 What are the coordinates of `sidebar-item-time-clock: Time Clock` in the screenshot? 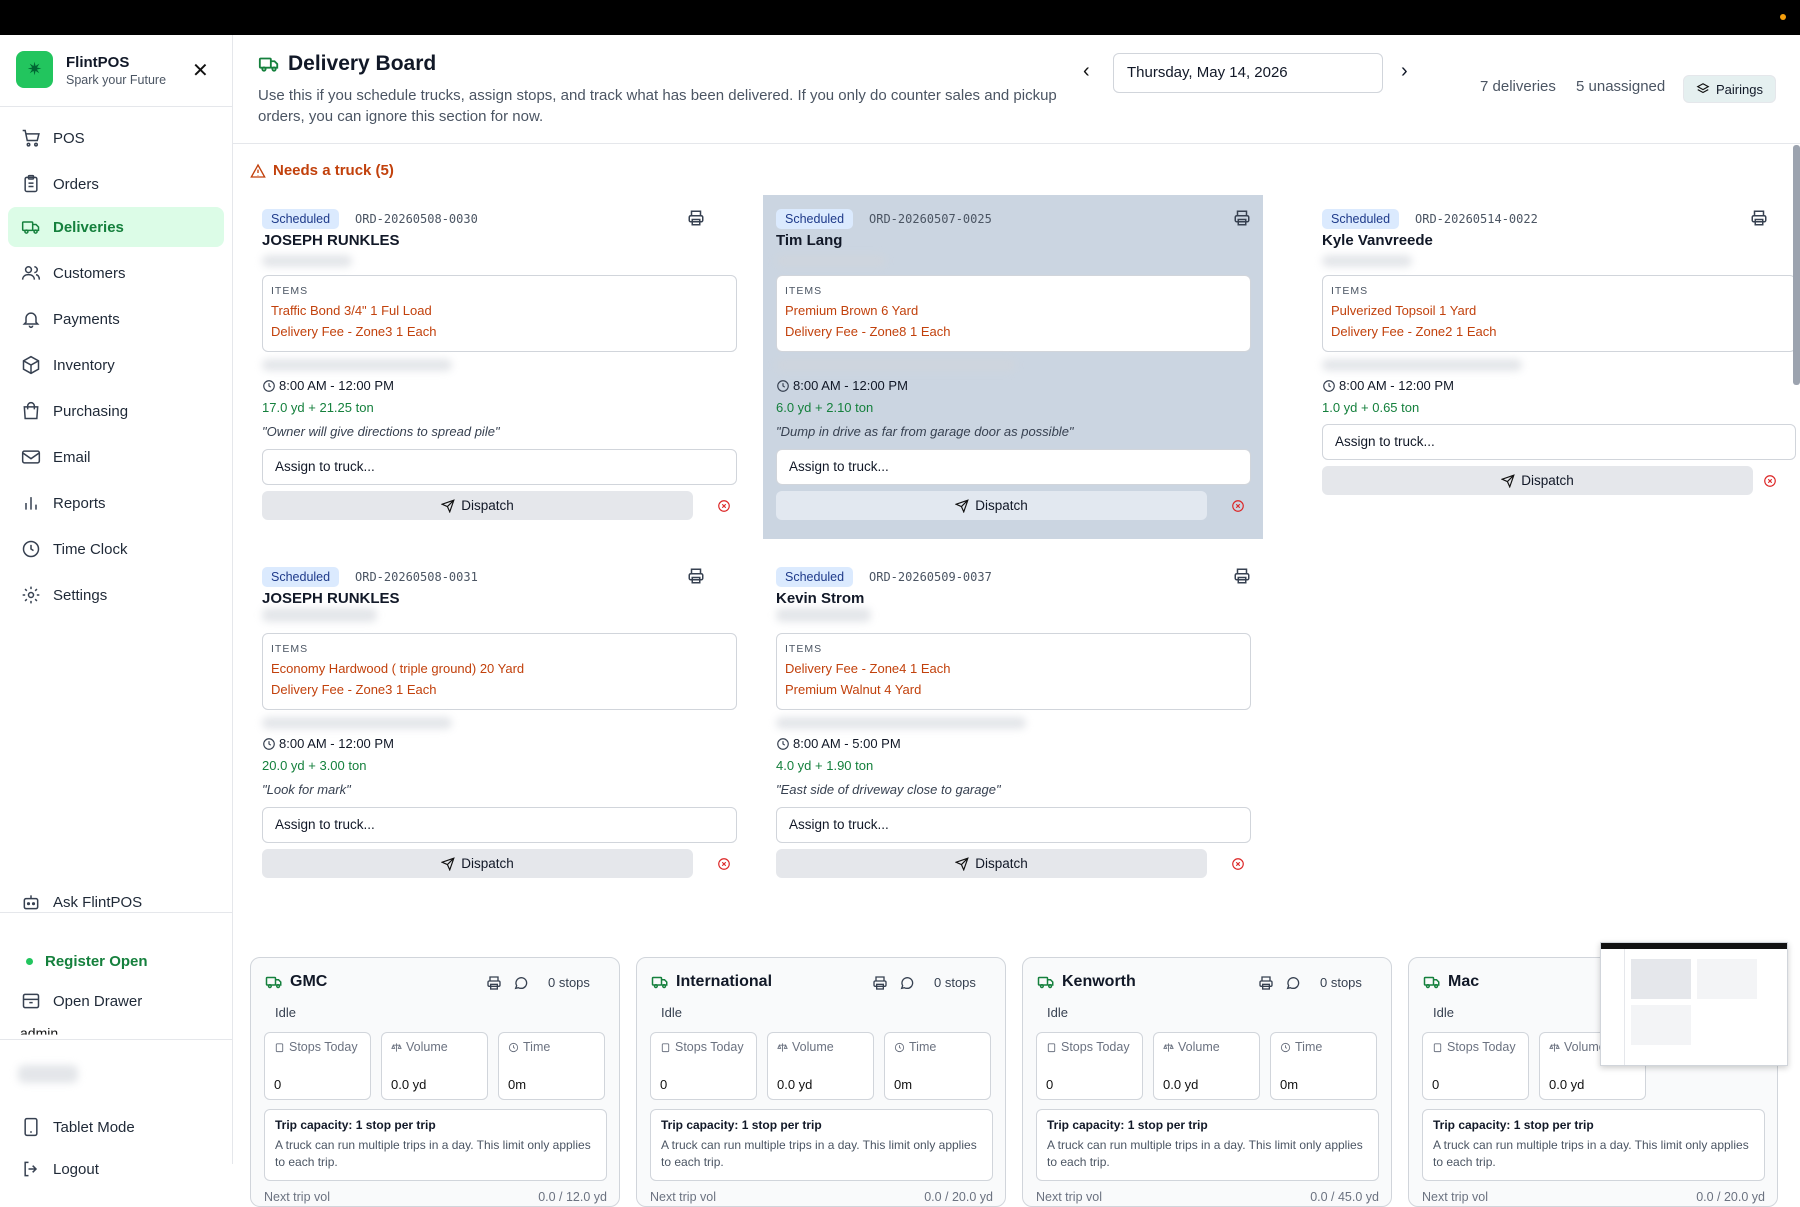 It's located at (116, 549).